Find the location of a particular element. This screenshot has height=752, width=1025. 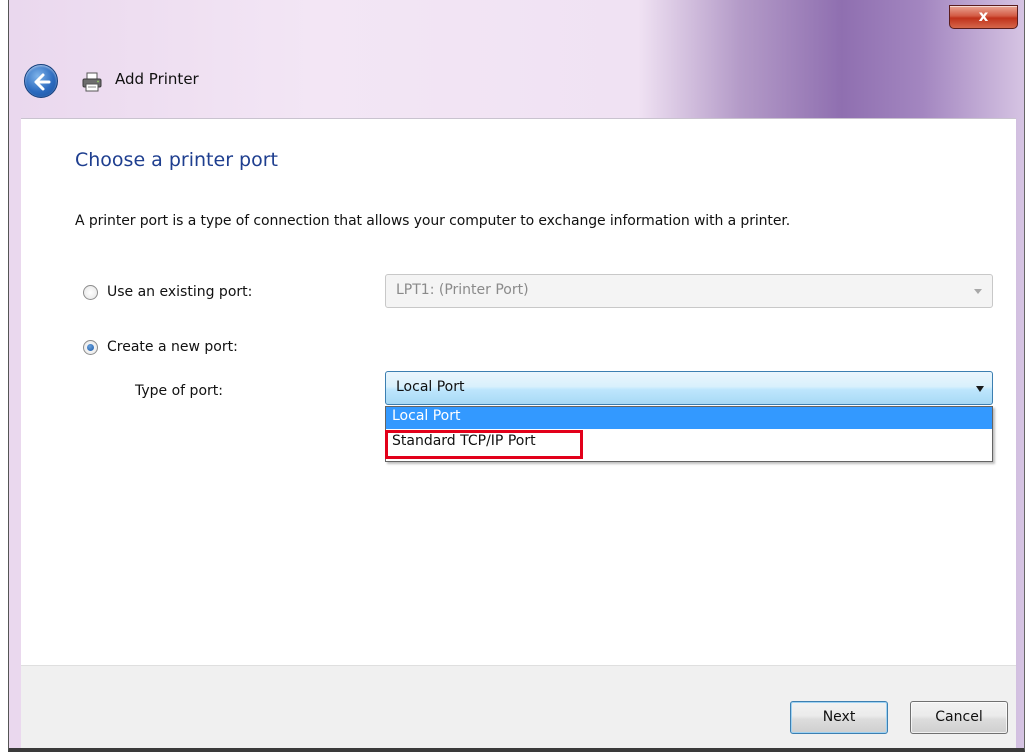

port-type-dropdown-list: Local Port Standard TCP/IP Port is located at coordinates (689, 434).